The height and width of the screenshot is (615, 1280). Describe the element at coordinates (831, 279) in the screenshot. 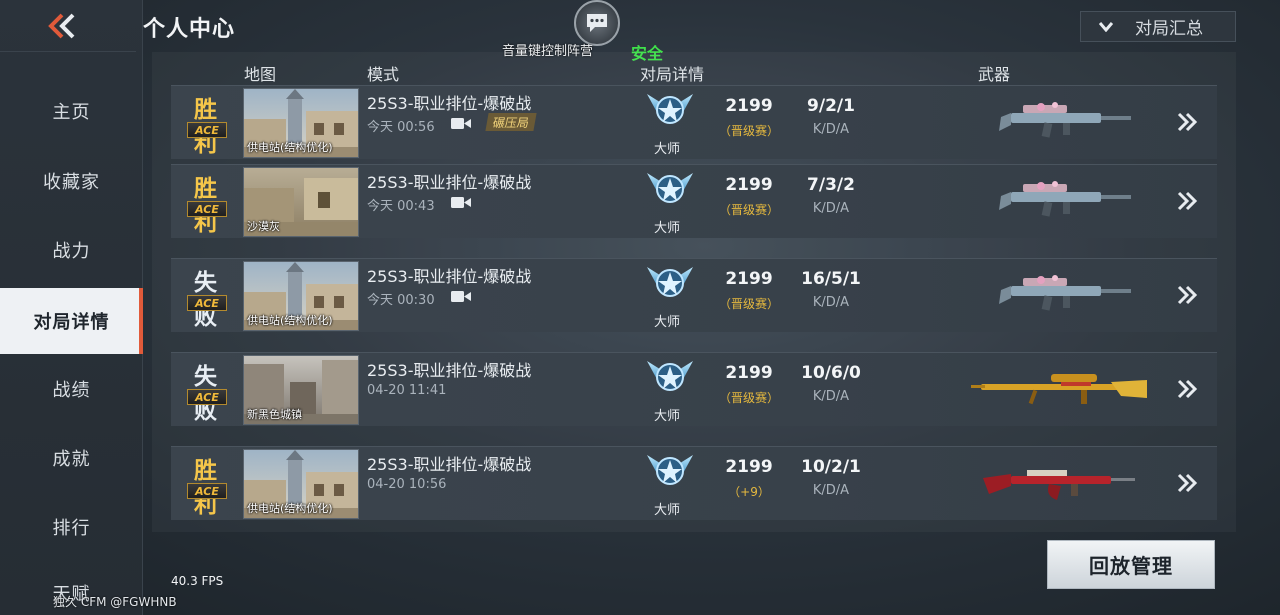

I see `kda-value: 16/5/1` at that location.